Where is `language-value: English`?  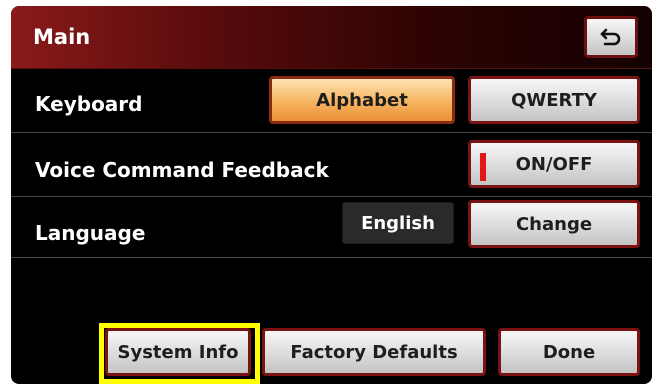
language-value: English is located at coordinates (398, 223).